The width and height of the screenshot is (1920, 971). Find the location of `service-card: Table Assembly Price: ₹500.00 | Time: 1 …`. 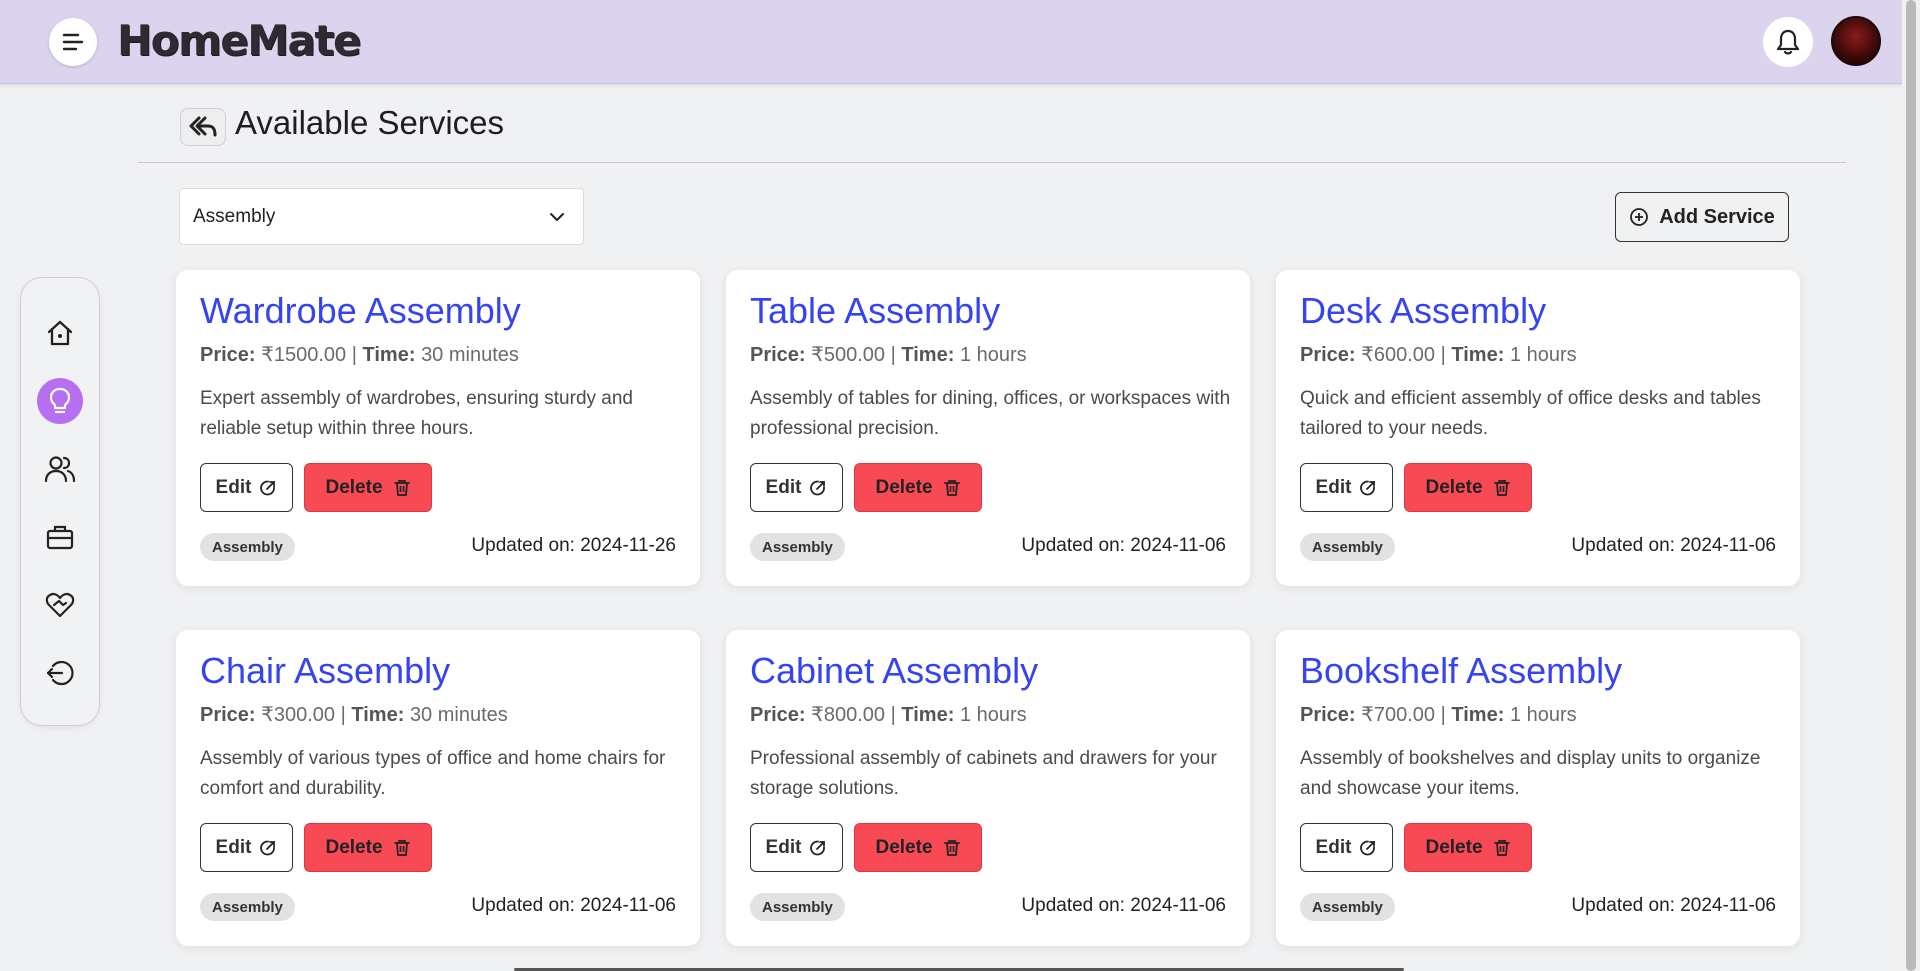

service-card: Table Assembly Price: ₹500.00 | Time: 1 … is located at coordinates (988, 428).